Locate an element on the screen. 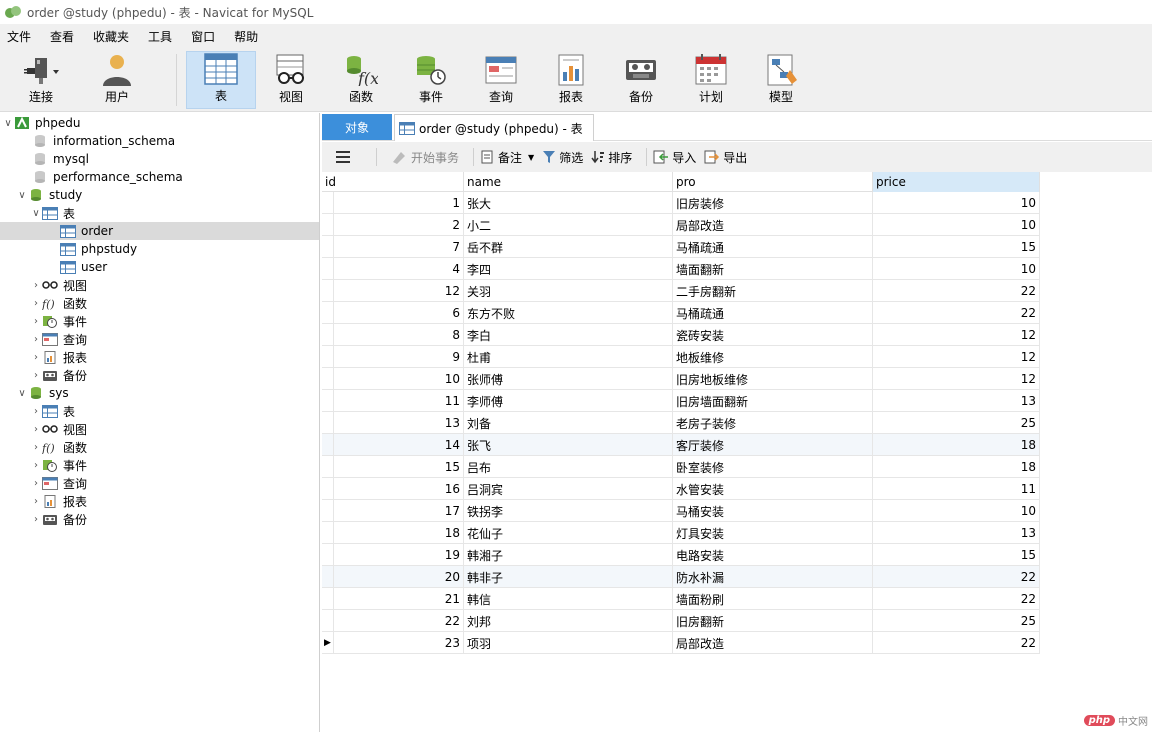 Image resolution: width=1152 pixels, height=732 pixels. cell-id: 1 is located at coordinates (399, 203).